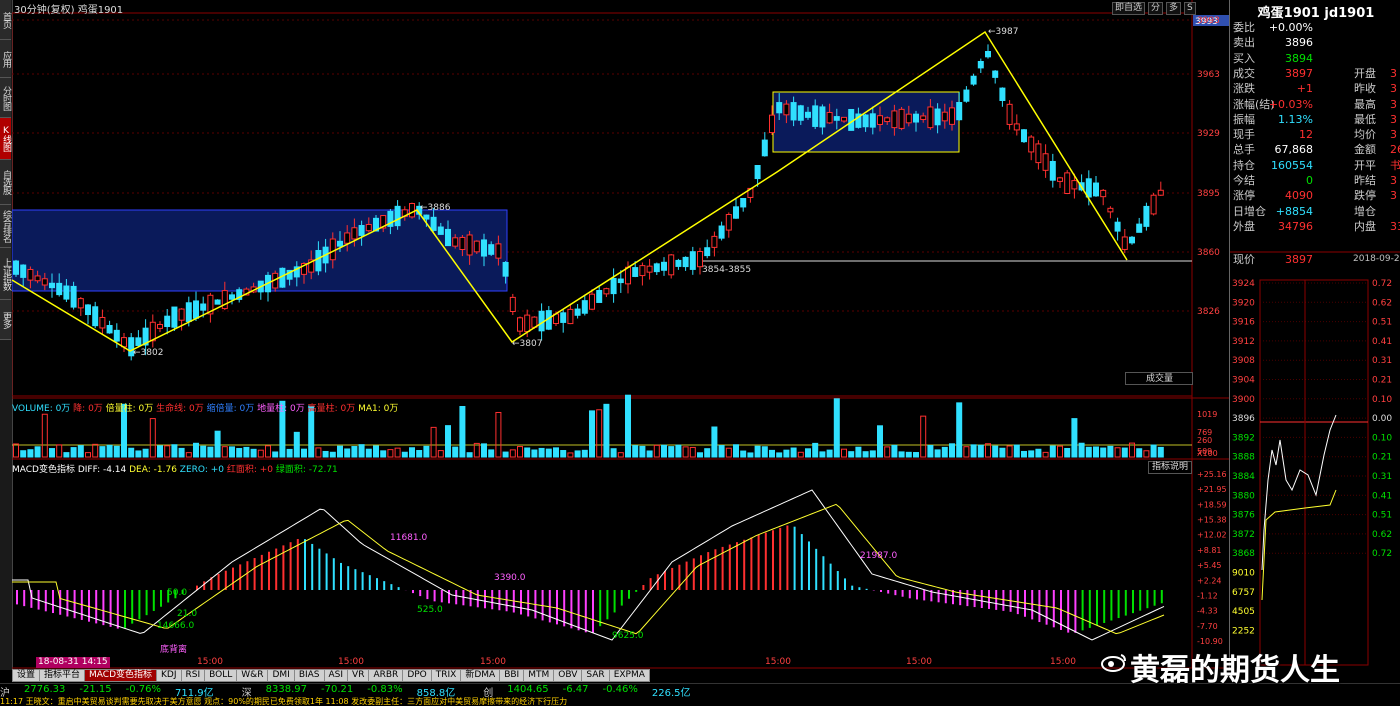  I want to click on macd-axis-label: -4.33, so click(1207, 611).